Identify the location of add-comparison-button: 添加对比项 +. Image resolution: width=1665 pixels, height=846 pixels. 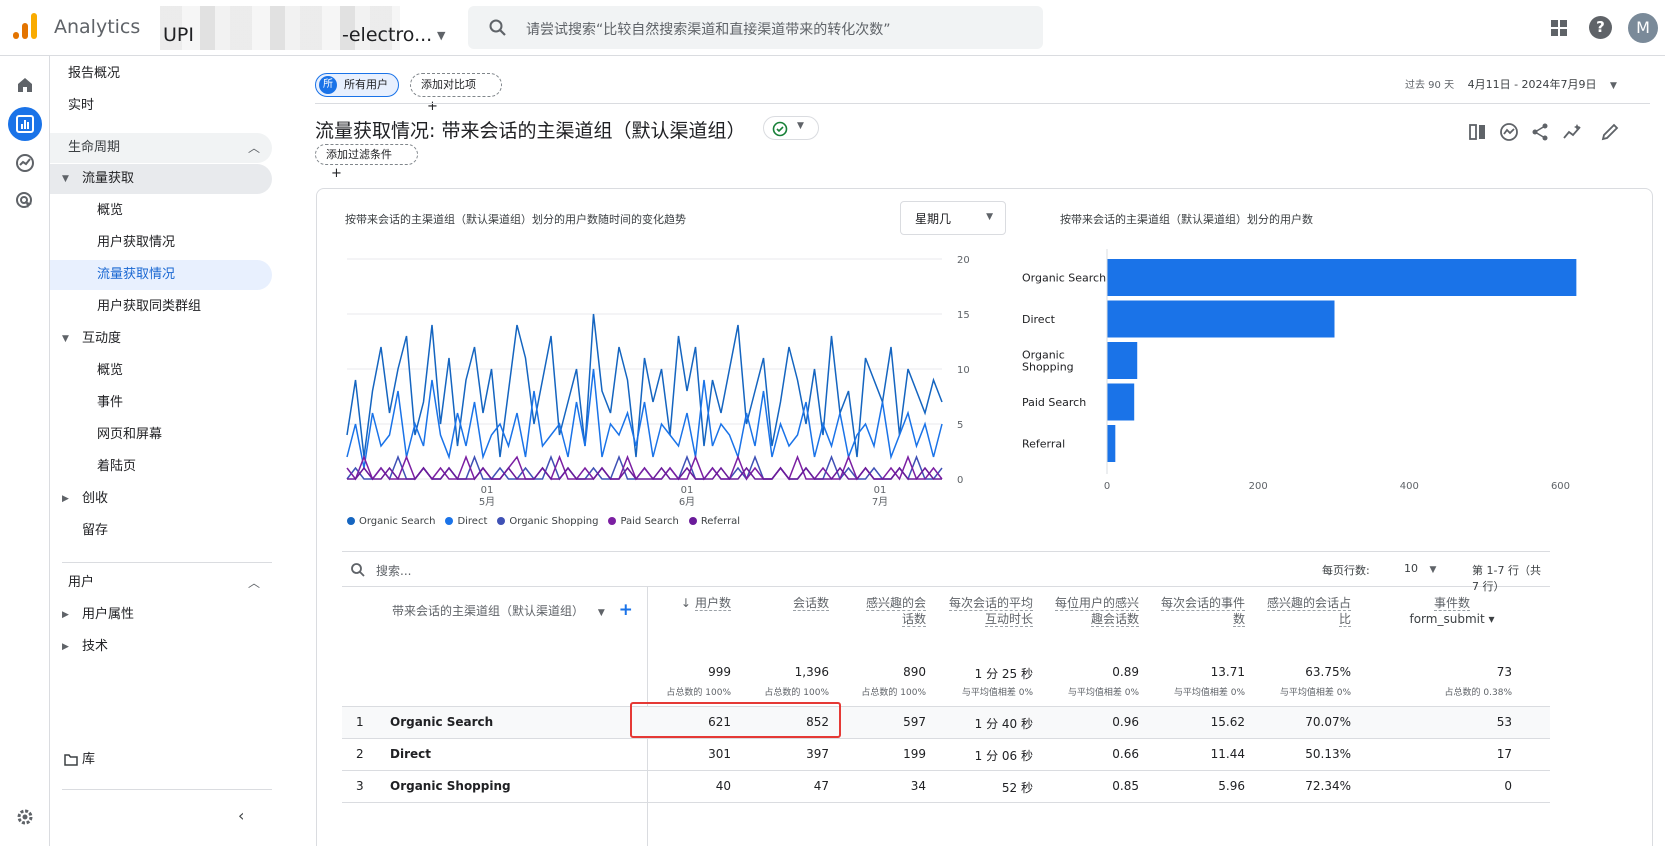
(456, 93).